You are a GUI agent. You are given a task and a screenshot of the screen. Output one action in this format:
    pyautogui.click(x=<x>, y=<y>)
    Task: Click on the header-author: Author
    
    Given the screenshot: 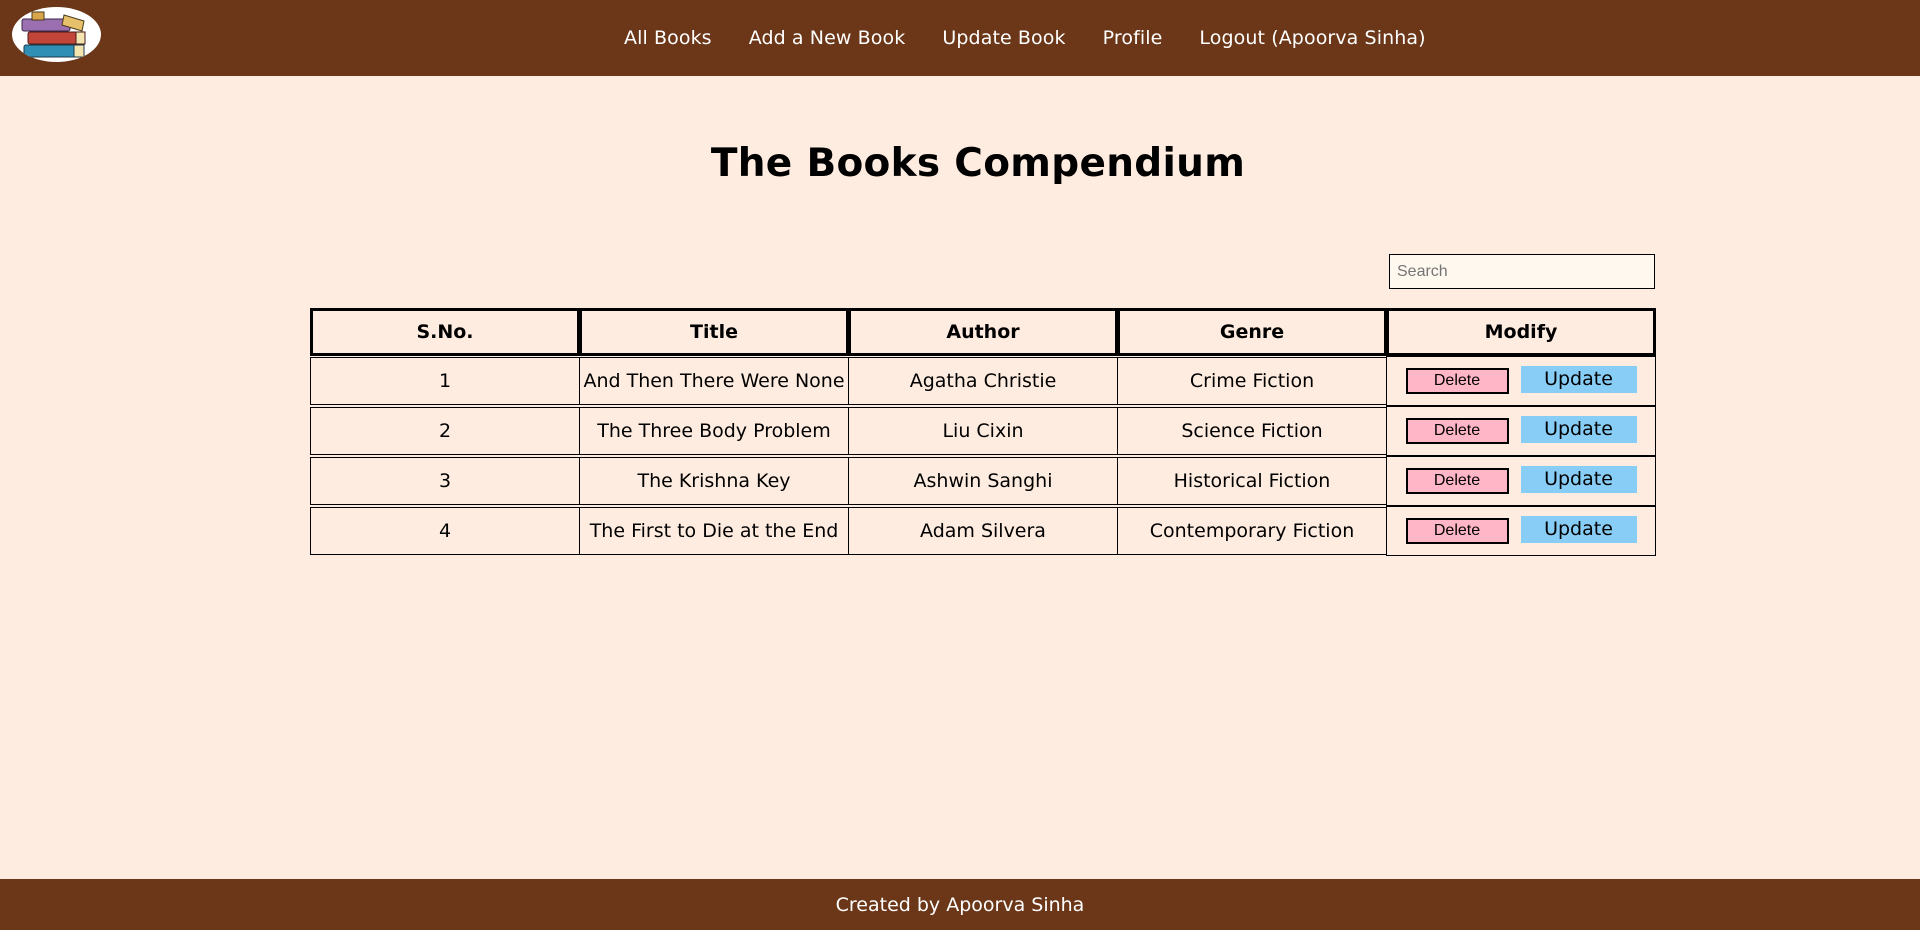 What is the action you would take?
    pyautogui.click(x=983, y=332)
    